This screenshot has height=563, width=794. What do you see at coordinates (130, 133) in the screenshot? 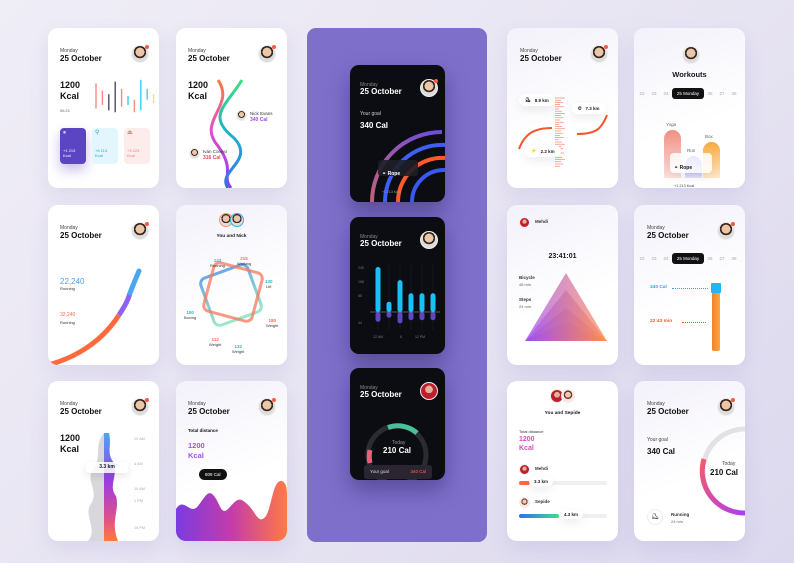
I see `treadmill-icon: ⏏` at bounding box center [130, 133].